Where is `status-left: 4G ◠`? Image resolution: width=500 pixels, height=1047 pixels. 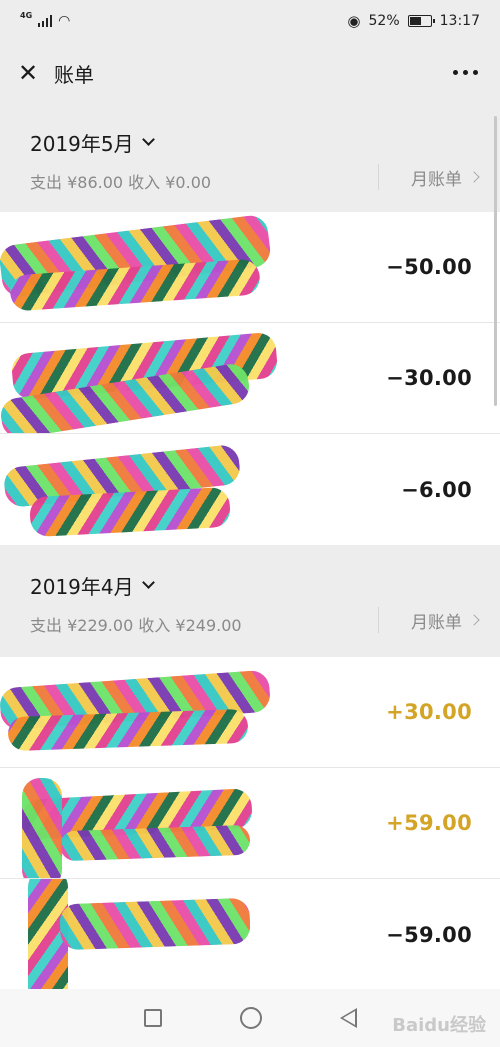
status-left: 4G ◠ is located at coordinates (45, 20).